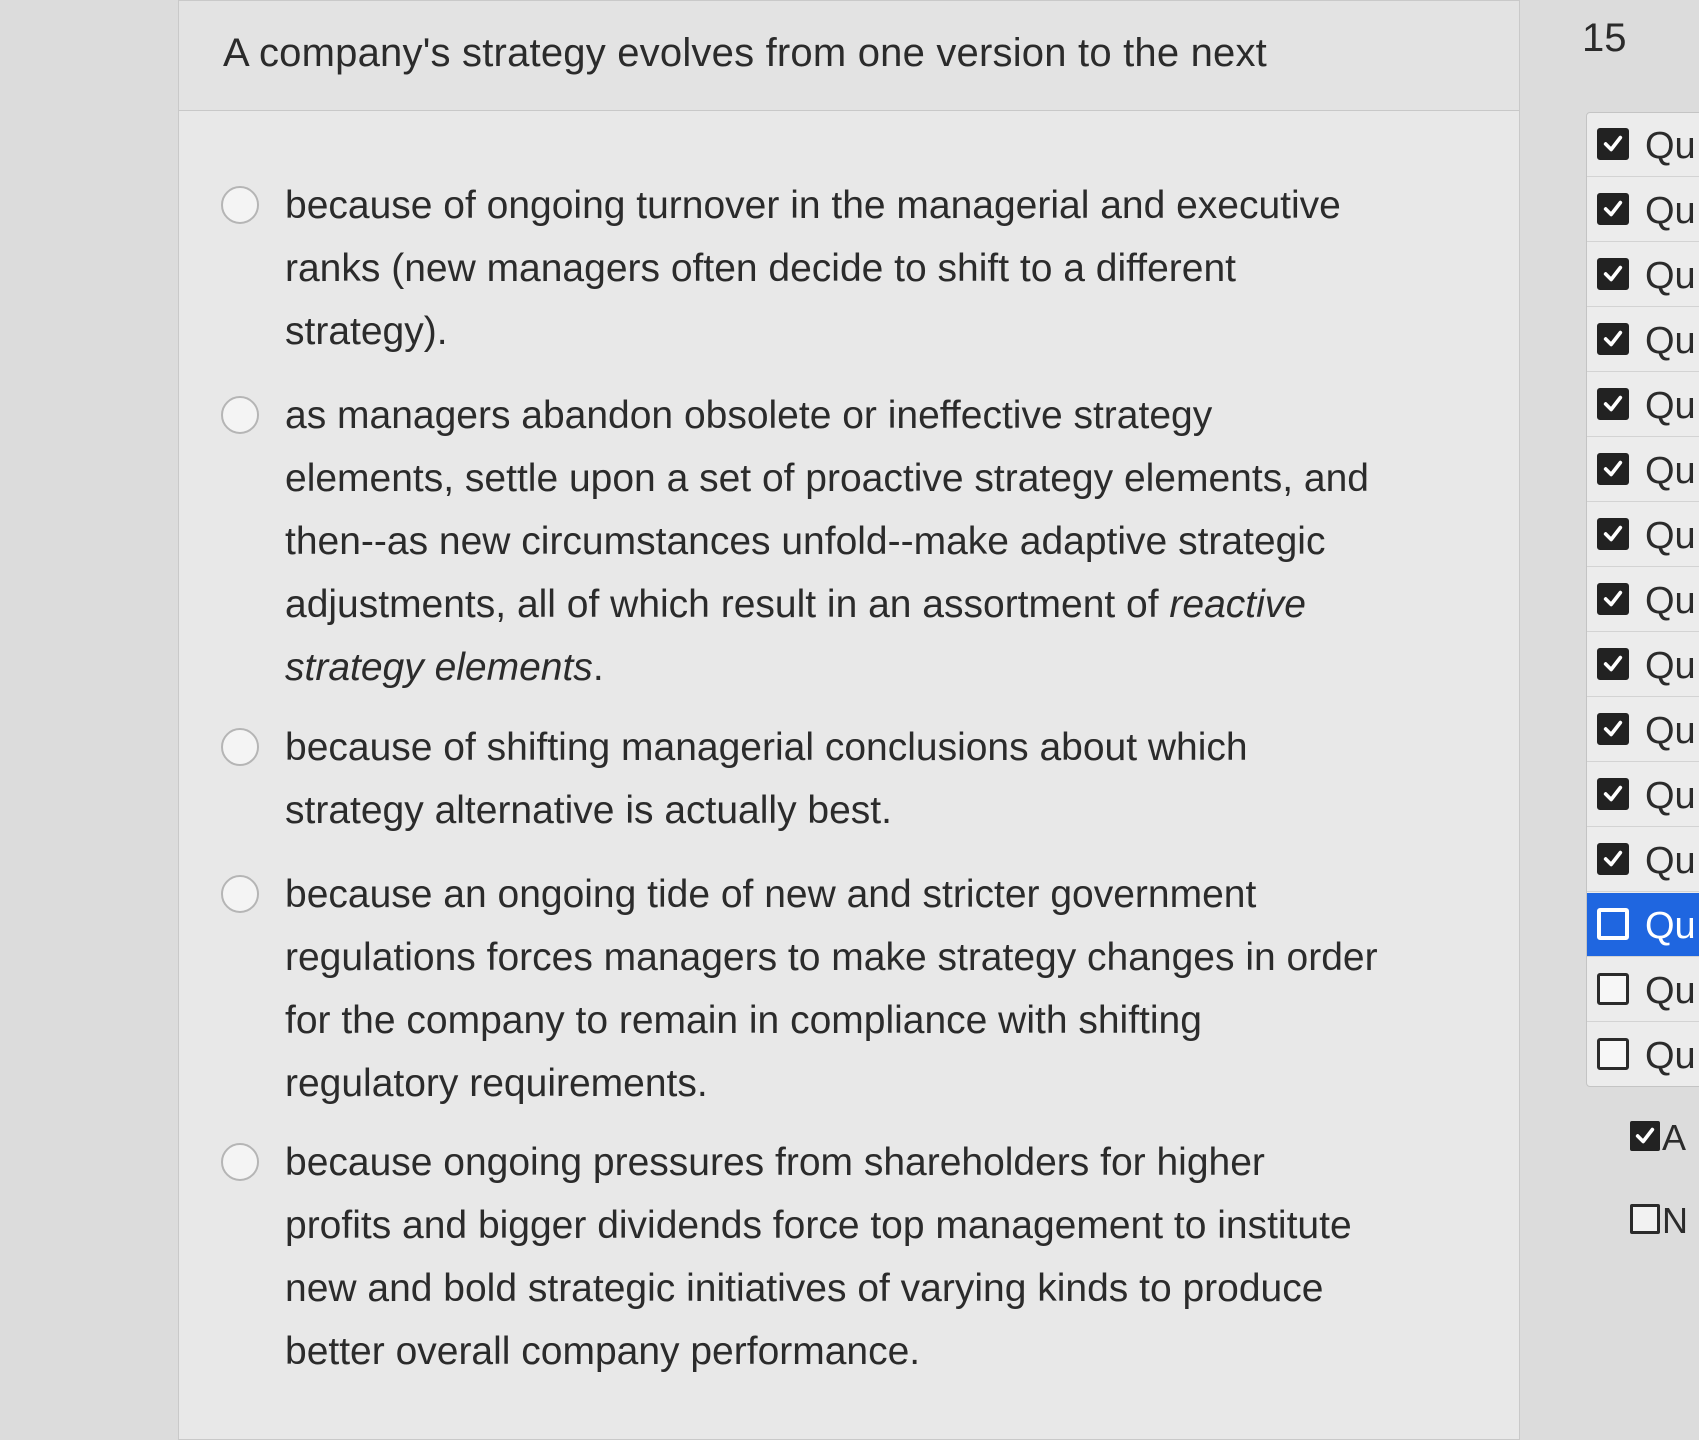 The width and height of the screenshot is (1699, 1440). Describe the element at coordinates (1643, 990) in the screenshot. I see `question-nav-item-14: Qu` at that location.